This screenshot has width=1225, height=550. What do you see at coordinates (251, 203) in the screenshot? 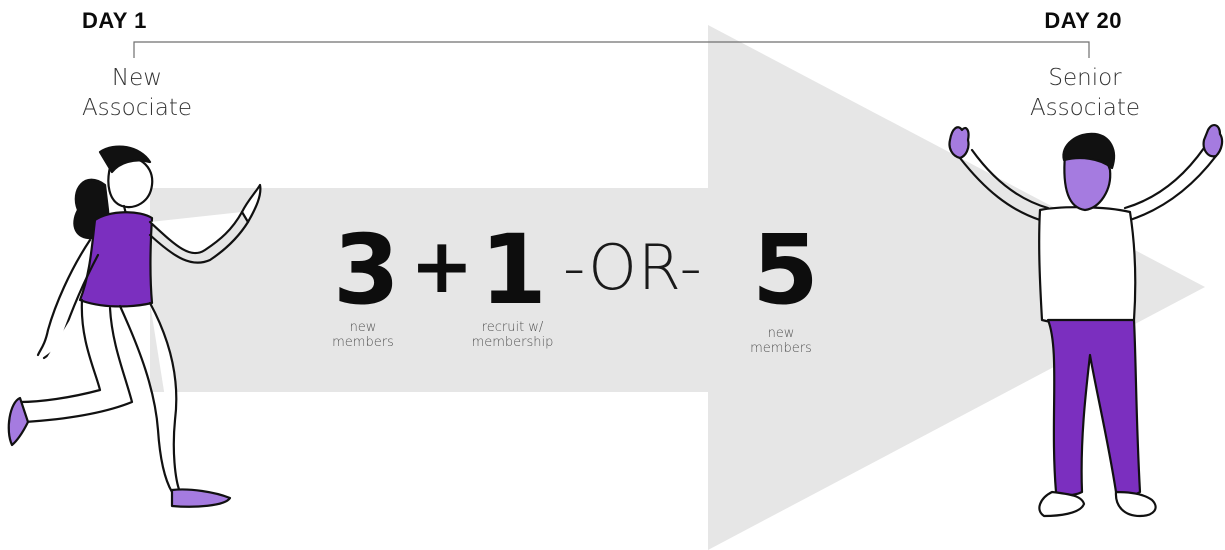
I see `hand` at bounding box center [251, 203].